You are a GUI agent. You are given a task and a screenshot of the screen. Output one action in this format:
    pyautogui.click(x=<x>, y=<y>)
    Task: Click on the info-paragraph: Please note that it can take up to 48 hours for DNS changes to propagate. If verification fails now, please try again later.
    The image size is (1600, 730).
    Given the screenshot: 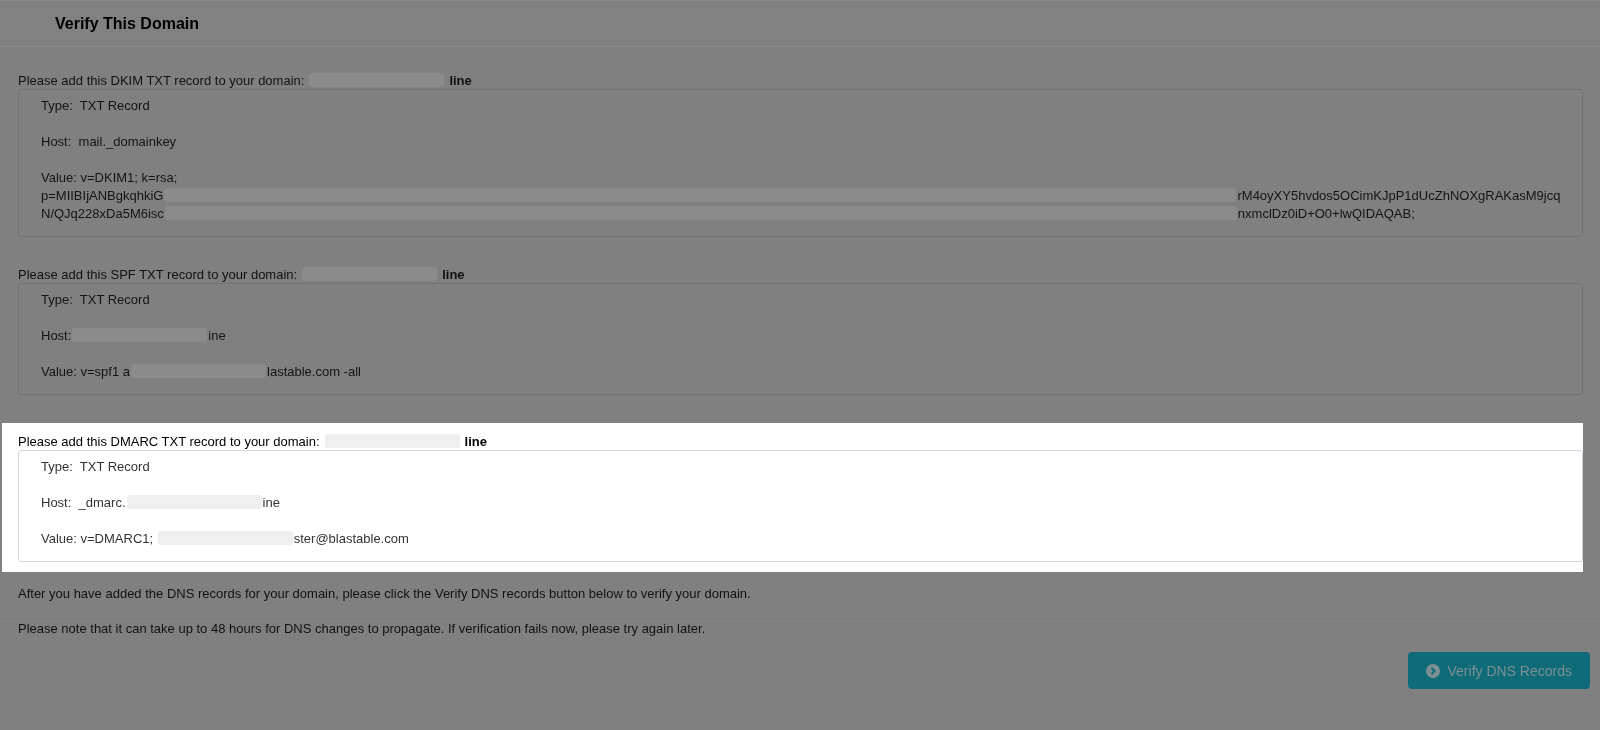 What is the action you would take?
    pyautogui.click(x=362, y=628)
    